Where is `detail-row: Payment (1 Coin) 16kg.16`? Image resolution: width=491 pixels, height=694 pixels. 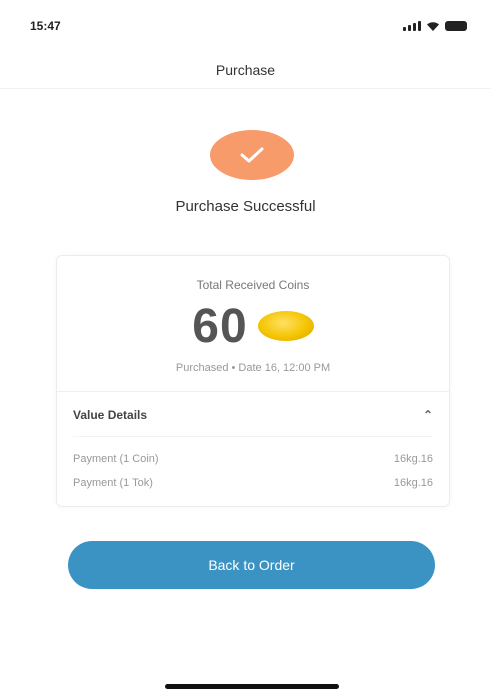 detail-row: Payment (1 Coin) 16kg.16 is located at coordinates (253, 459).